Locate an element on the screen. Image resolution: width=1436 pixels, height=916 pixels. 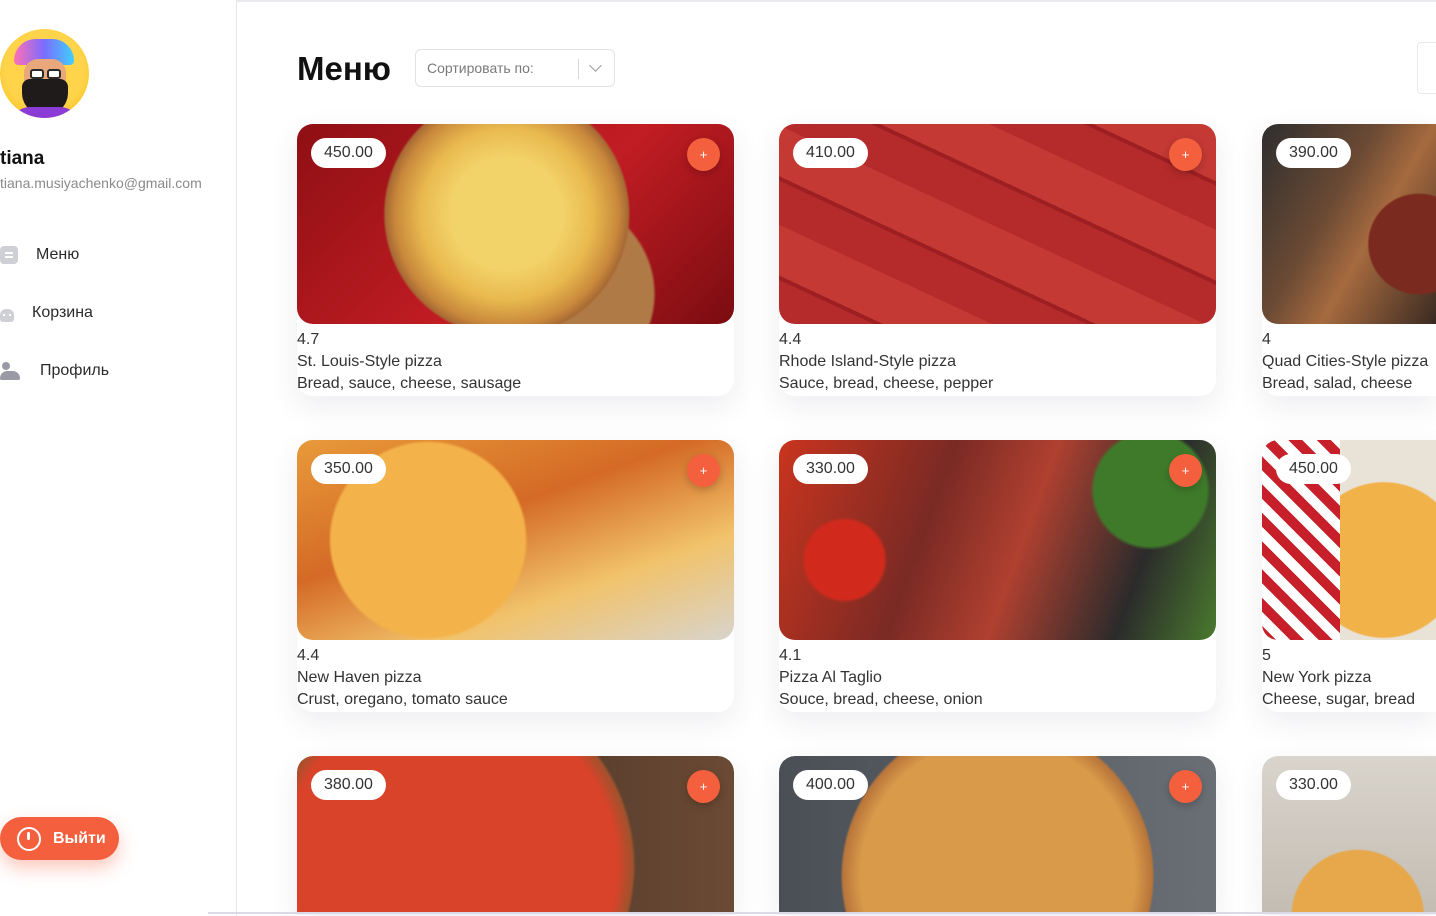
product-rating: 4.1 is located at coordinates (790, 655).